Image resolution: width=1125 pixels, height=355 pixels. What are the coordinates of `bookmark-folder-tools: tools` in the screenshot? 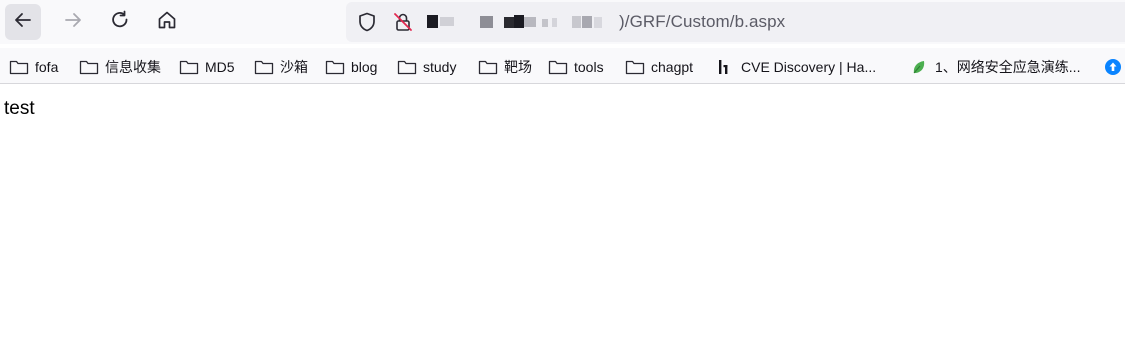 It's located at (576, 67).